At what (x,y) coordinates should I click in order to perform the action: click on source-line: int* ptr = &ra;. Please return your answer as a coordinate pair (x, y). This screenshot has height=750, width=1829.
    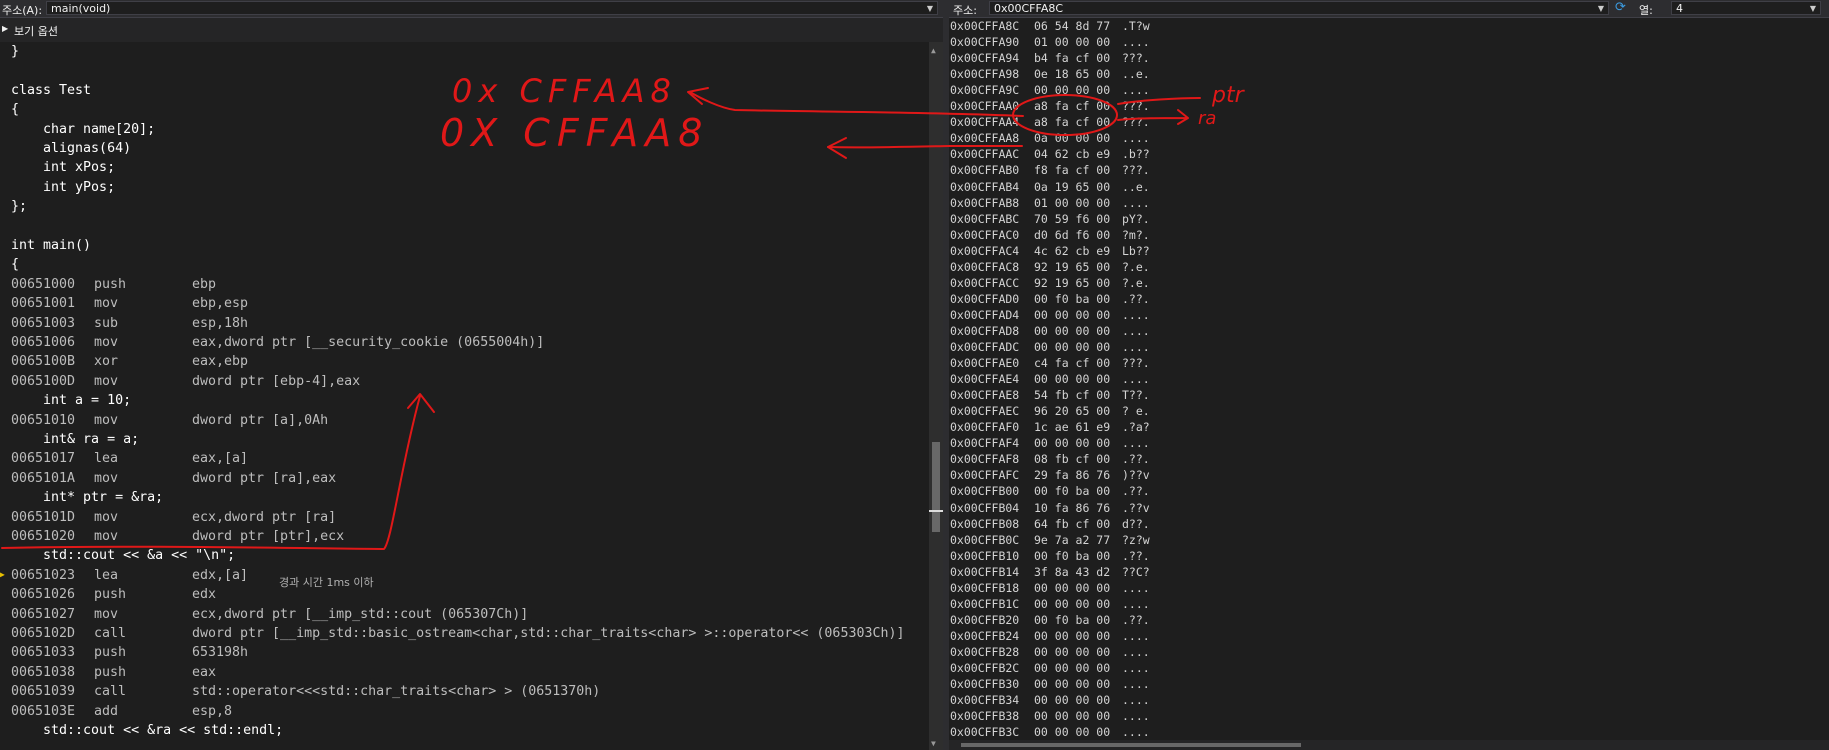
    Looking at the image, I should click on (87, 497).